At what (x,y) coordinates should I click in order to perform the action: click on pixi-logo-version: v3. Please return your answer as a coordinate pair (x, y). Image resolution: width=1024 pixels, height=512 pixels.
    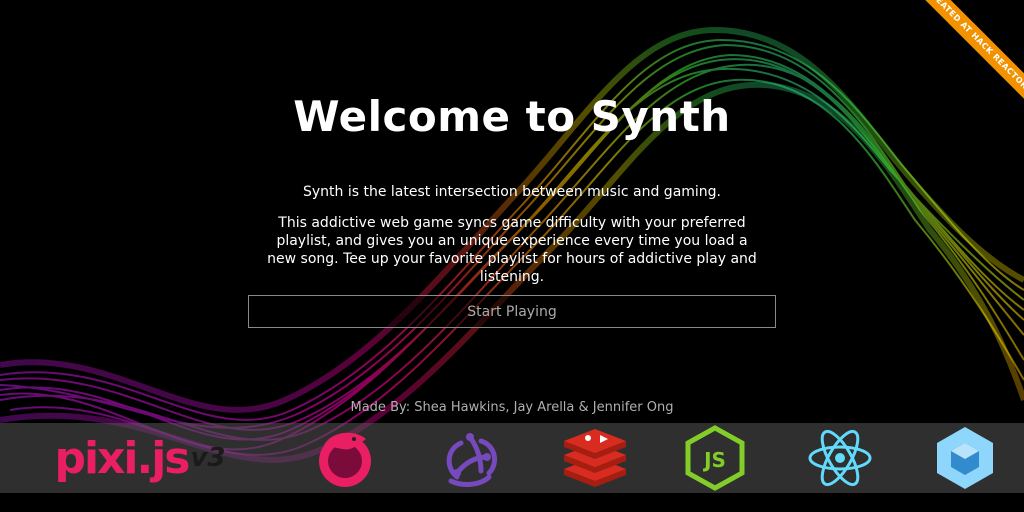
    Looking at the image, I should click on (208, 458).